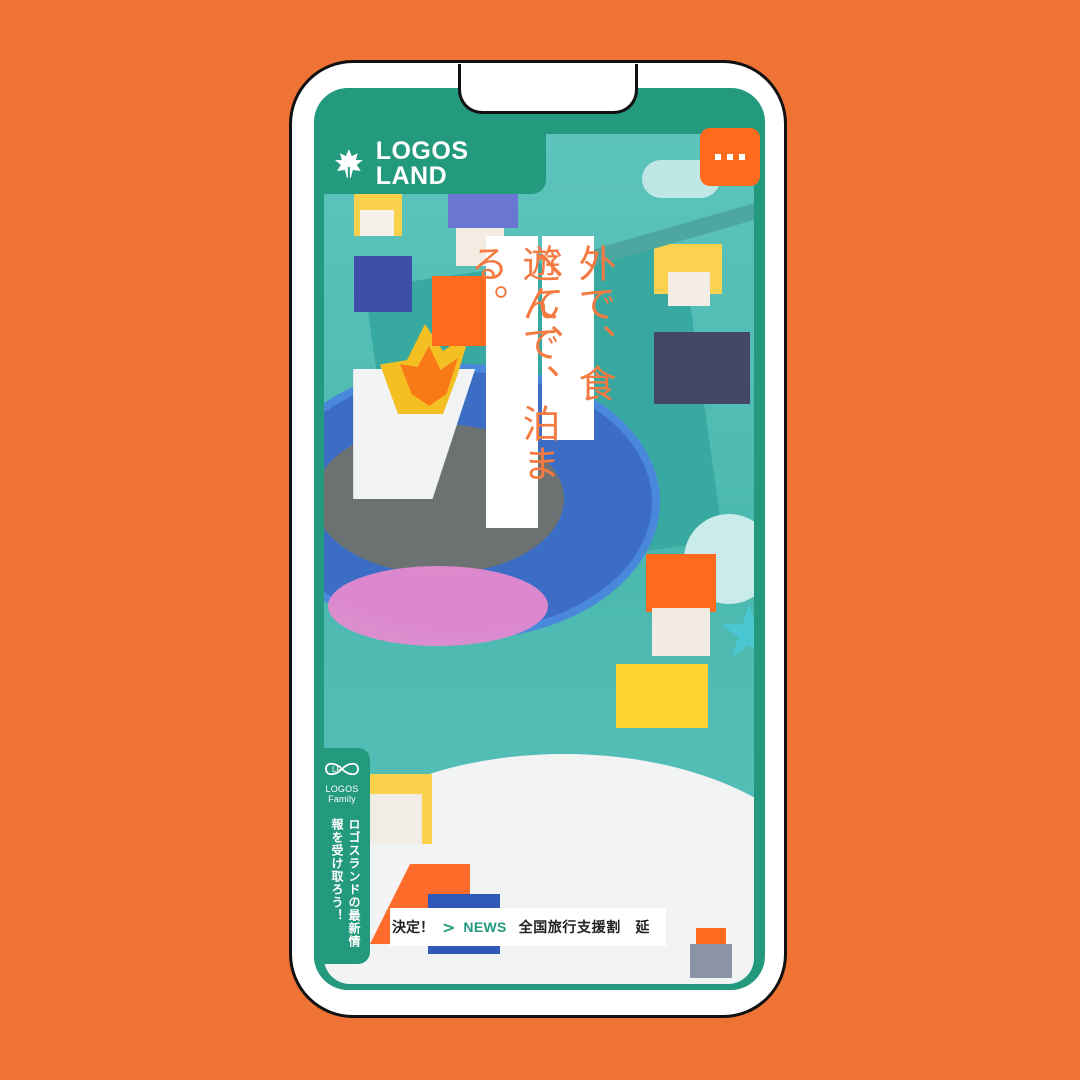 The image size is (1080, 1080). I want to click on more-dots-icon, so click(730, 157).